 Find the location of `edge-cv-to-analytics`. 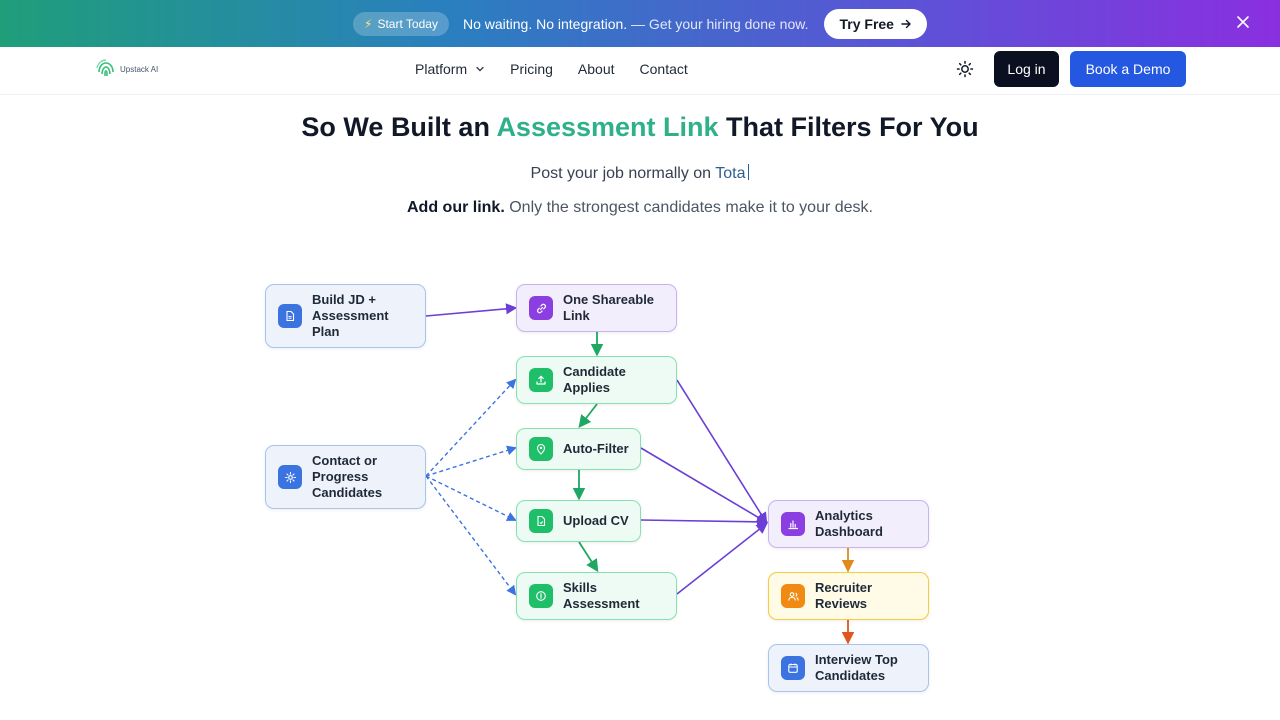

edge-cv-to-analytics is located at coordinates (704, 522).